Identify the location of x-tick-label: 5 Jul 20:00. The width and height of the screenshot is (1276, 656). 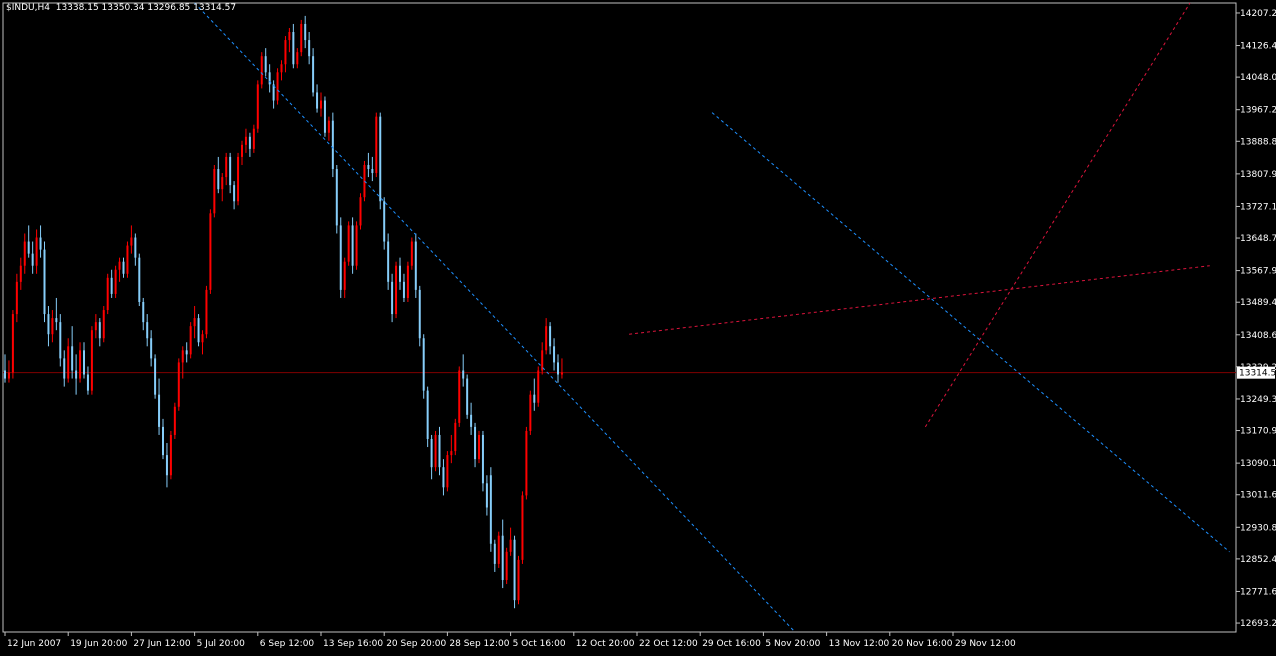
(221, 644).